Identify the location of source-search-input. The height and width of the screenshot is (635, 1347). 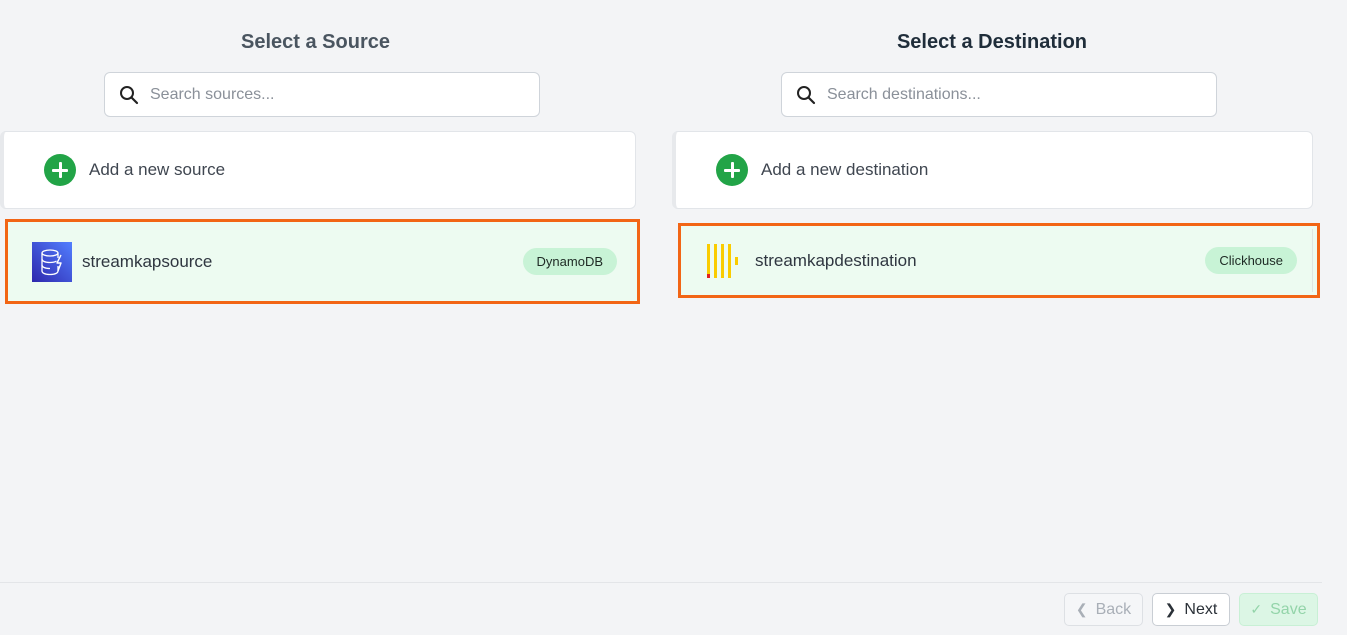
(340, 94).